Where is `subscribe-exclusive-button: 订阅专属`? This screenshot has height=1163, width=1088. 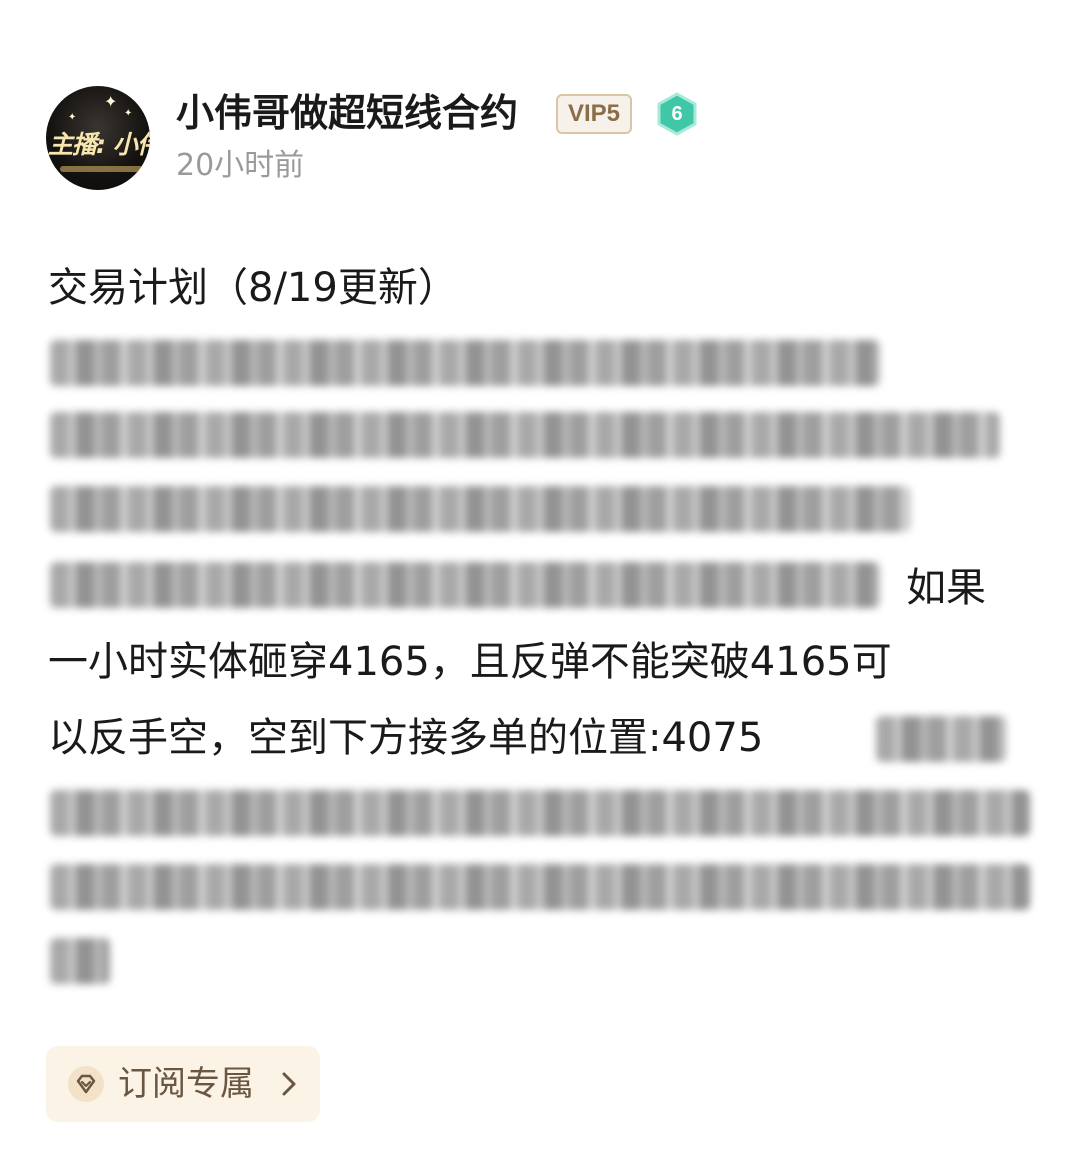
subscribe-exclusive-button: 订阅专属 is located at coordinates (183, 1084).